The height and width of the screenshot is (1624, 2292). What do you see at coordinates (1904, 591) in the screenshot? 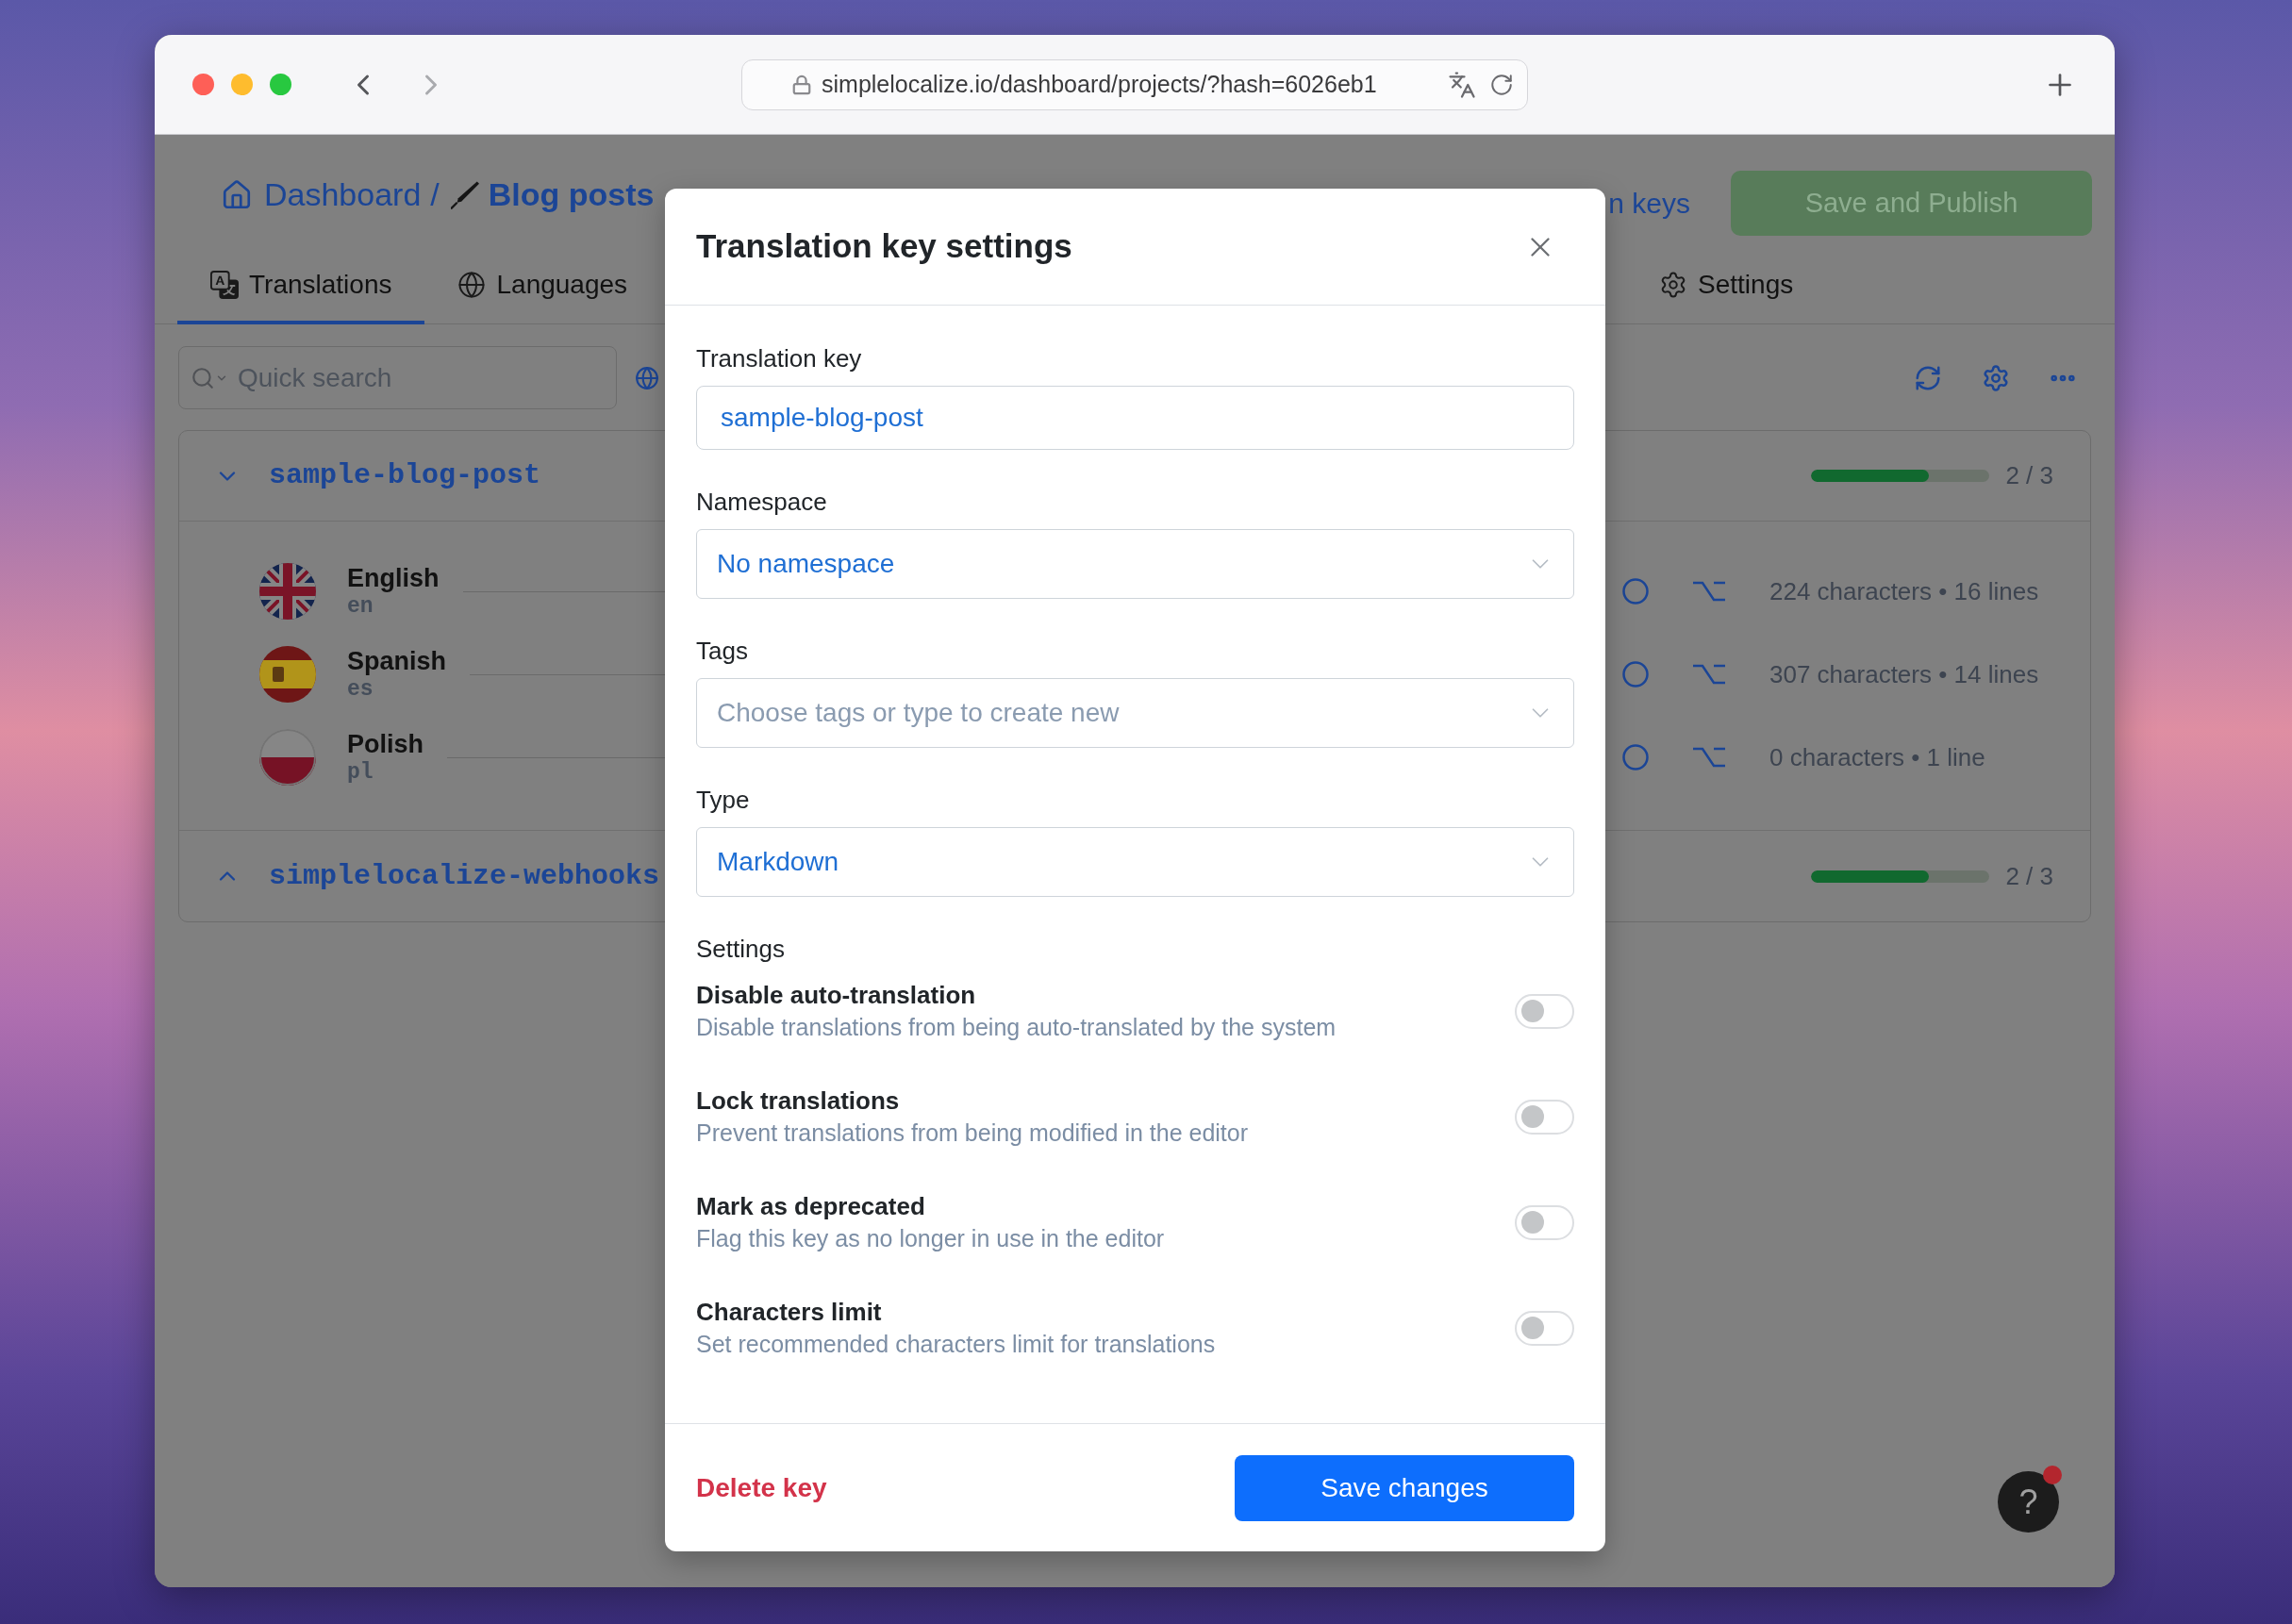
I see `translation-stats: 224 characters • 16 lines` at bounding box center [1904, 591].